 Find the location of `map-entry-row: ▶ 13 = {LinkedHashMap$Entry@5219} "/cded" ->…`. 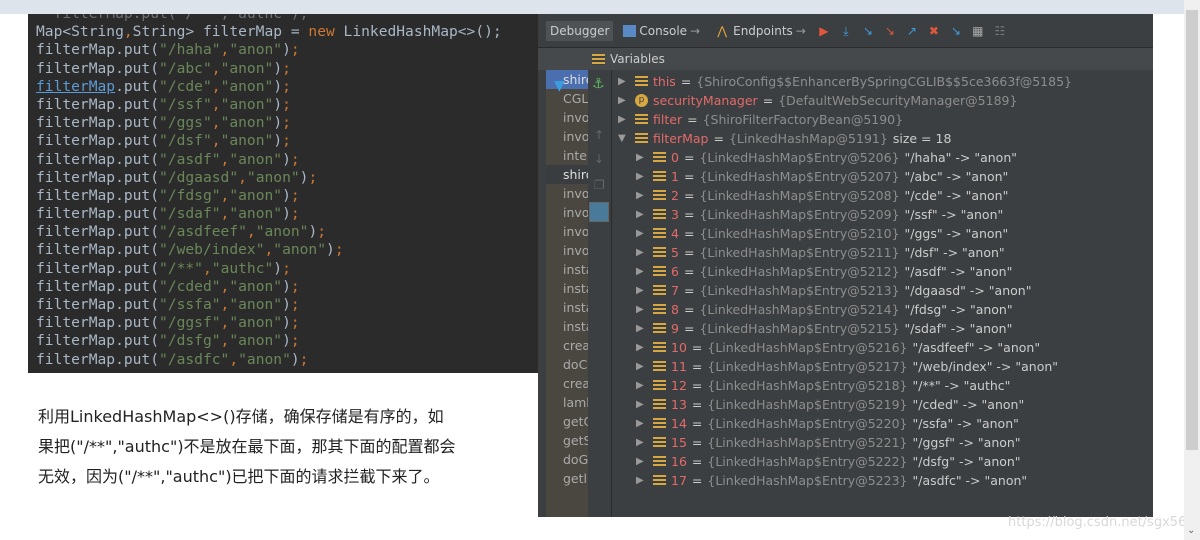

map-entry-row: ▶ 13 = {LinkedHashMap$Entry@5219} "/cded" ->… is located at coordinates (830, 404).